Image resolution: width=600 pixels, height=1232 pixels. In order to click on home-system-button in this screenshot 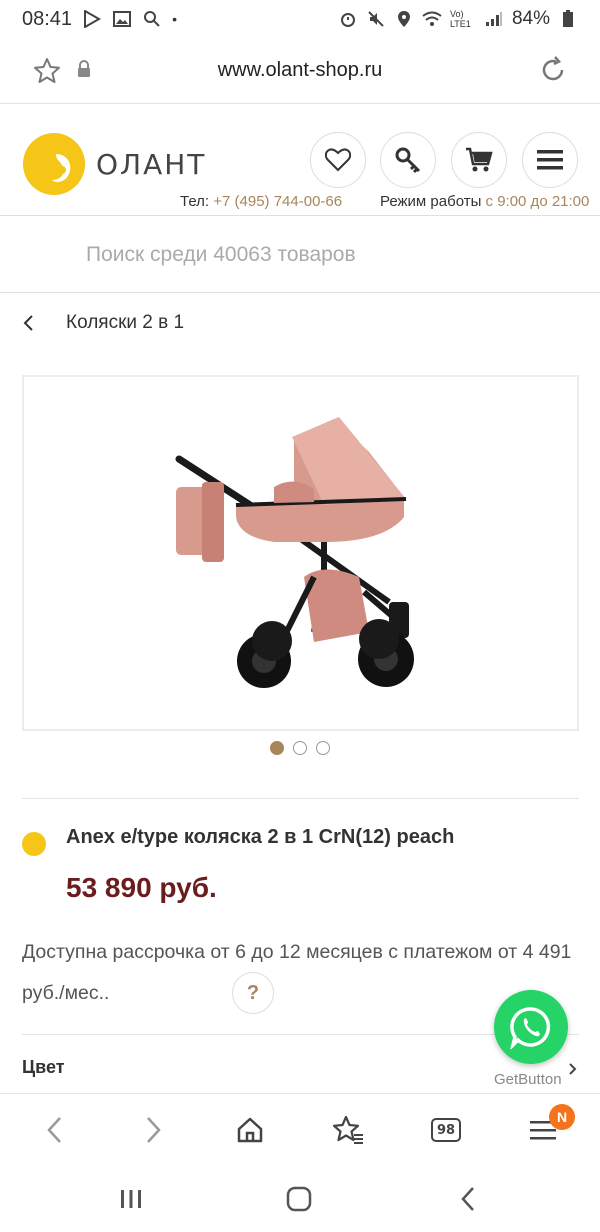, I will do `click(299, 1199)`.